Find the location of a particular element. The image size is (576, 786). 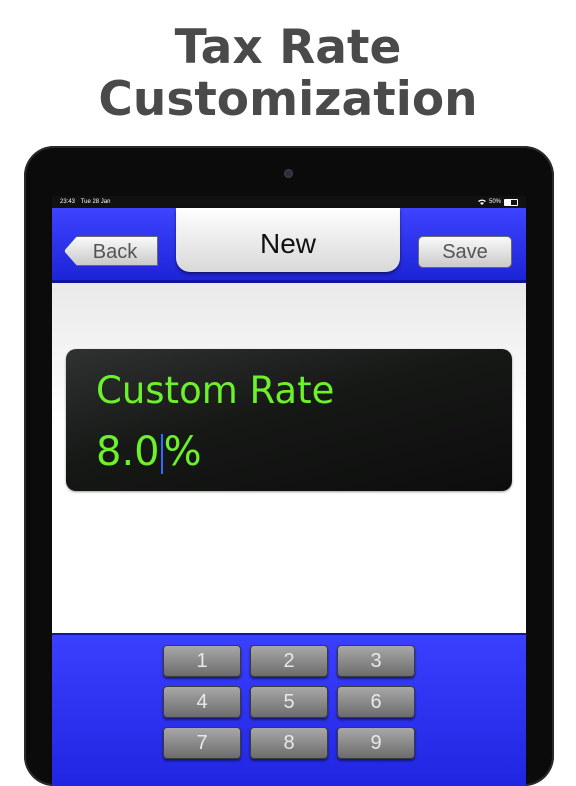

key-4: 4 is located at coordinates (202, 702).